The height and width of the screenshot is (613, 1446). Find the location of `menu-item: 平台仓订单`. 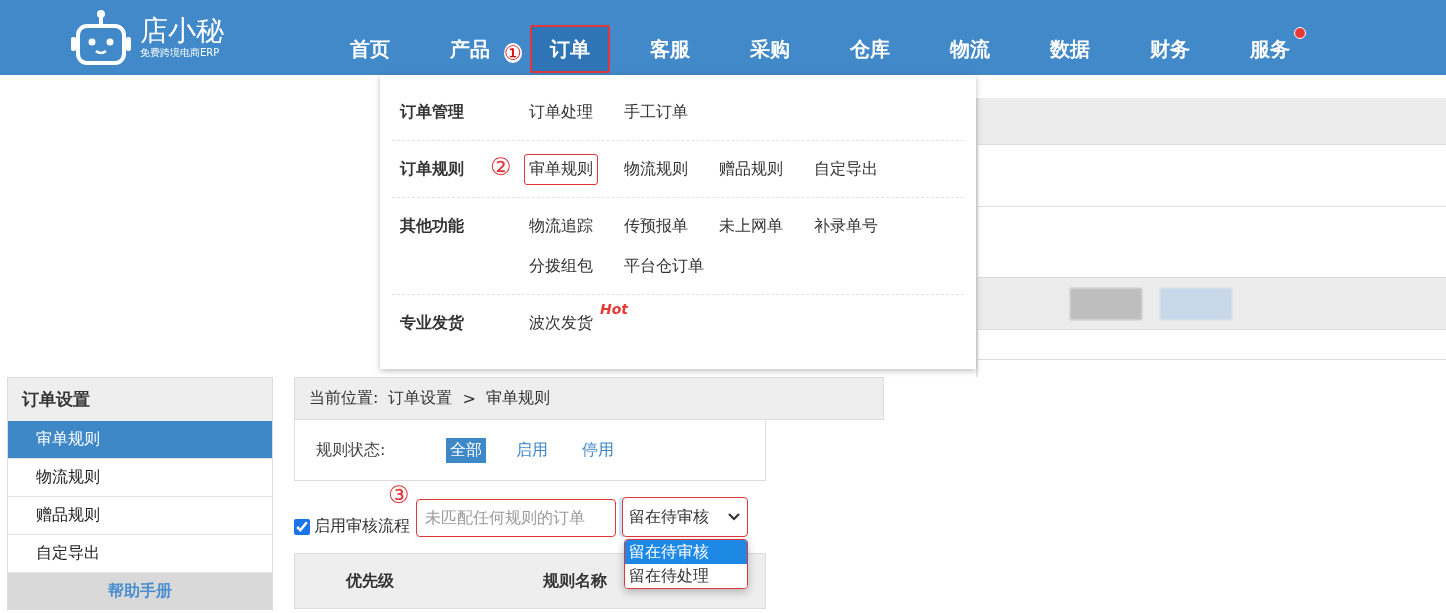

menu-item: 平台仓订单 is located at coordinates (664, 266).